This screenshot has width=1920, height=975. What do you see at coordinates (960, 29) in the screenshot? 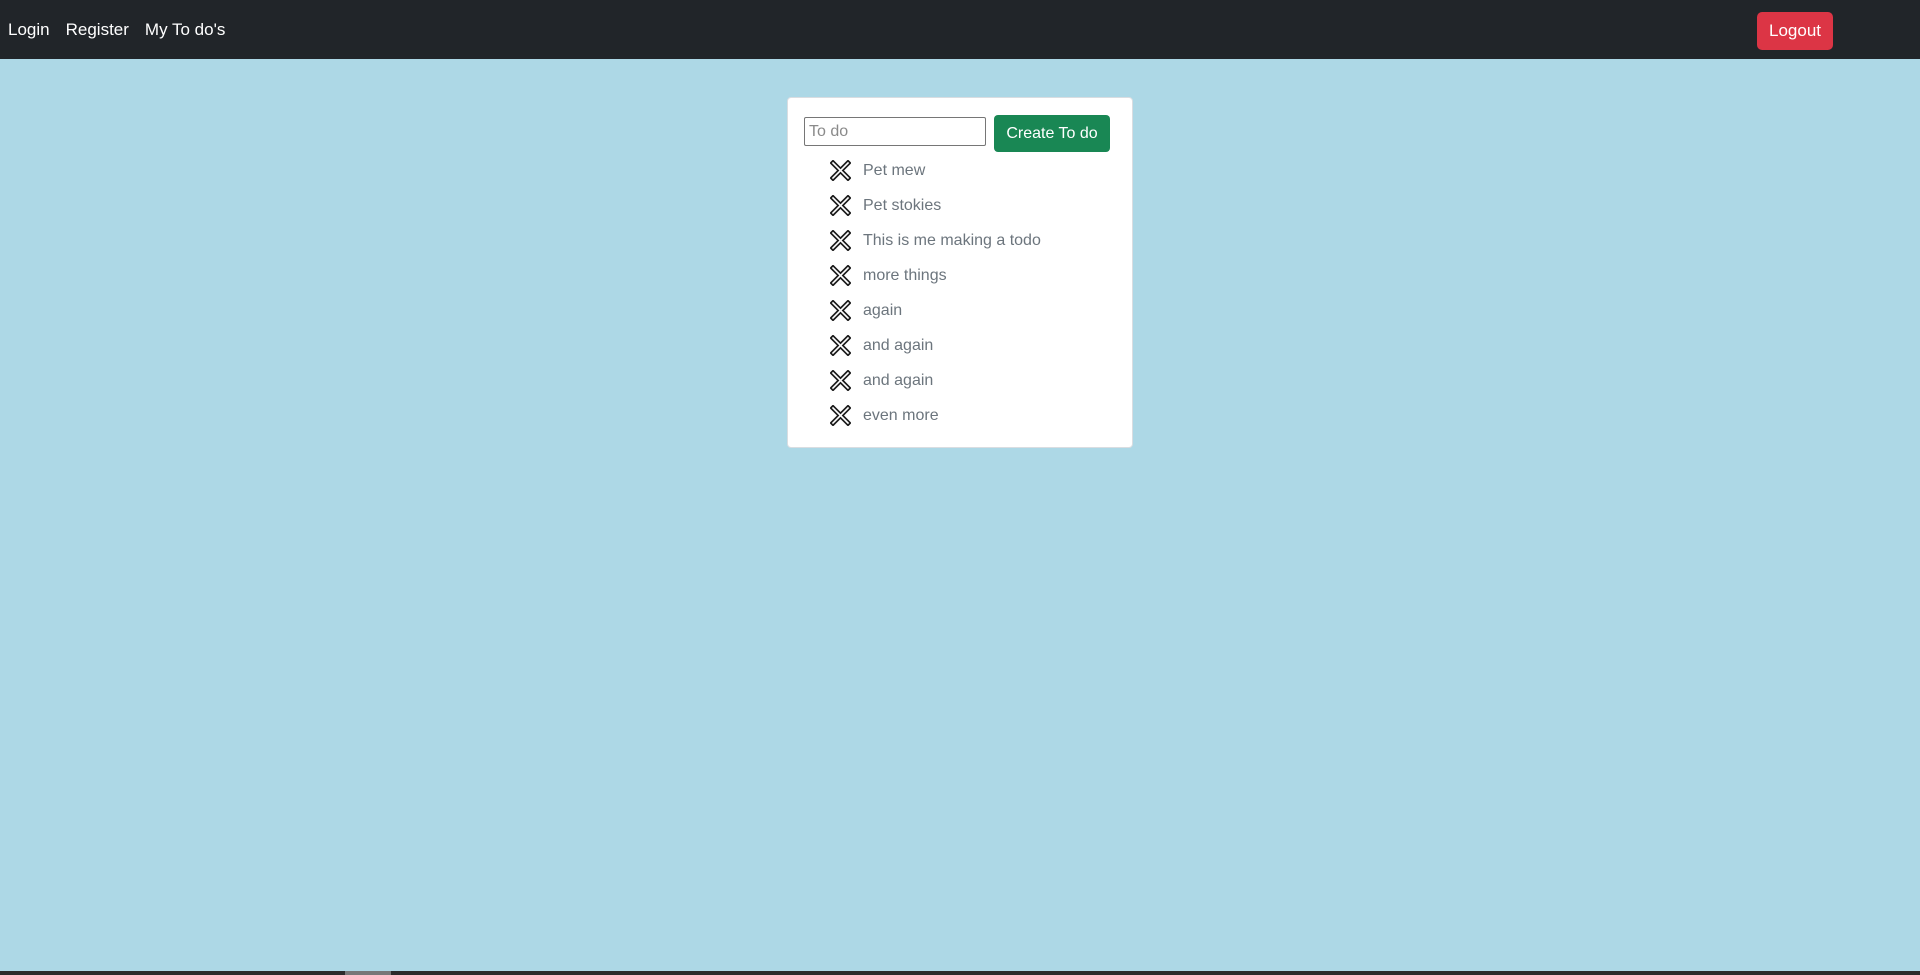
I see `top-navbar: Login Register My To do's Logout` at bounding box center [960, 29].